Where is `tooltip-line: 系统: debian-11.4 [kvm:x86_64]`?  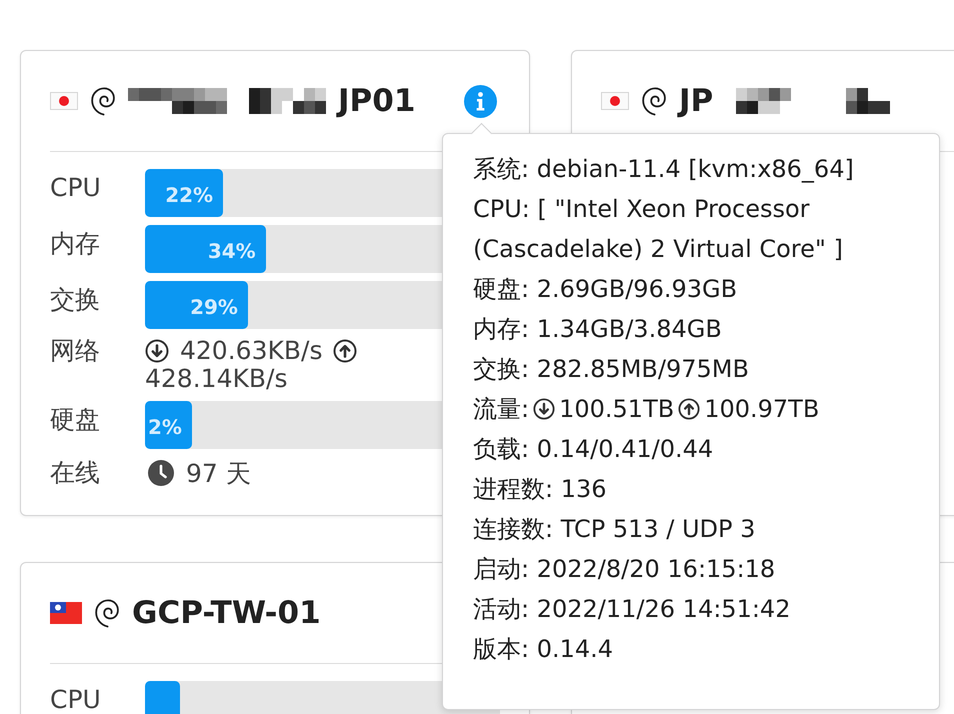
tooltip-line: 系统: debian-11.4 [kvm:x86_64] is located at coordinates (664, 169).